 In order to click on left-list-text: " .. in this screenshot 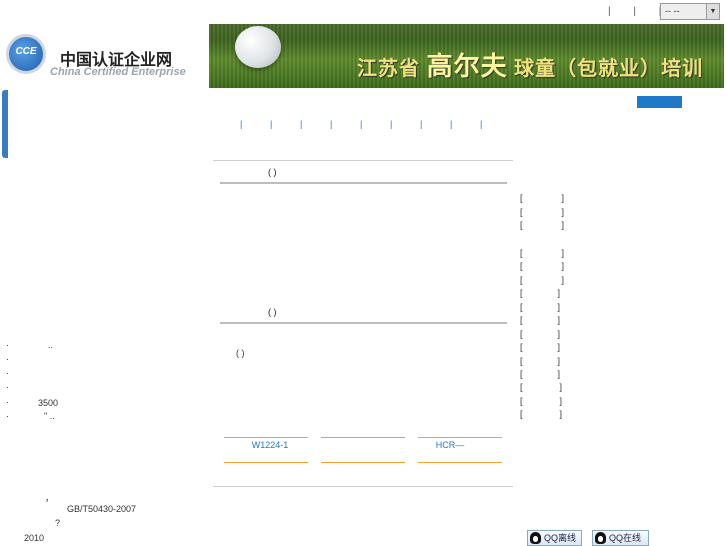, I will do `click(49, 416)`.